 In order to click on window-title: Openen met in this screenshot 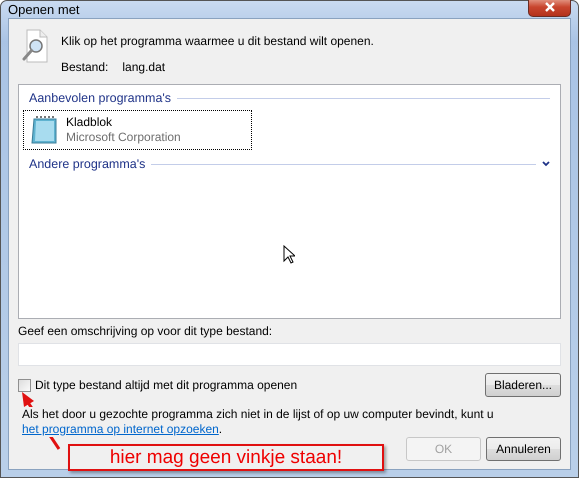, I will do `click(44, 9)`.